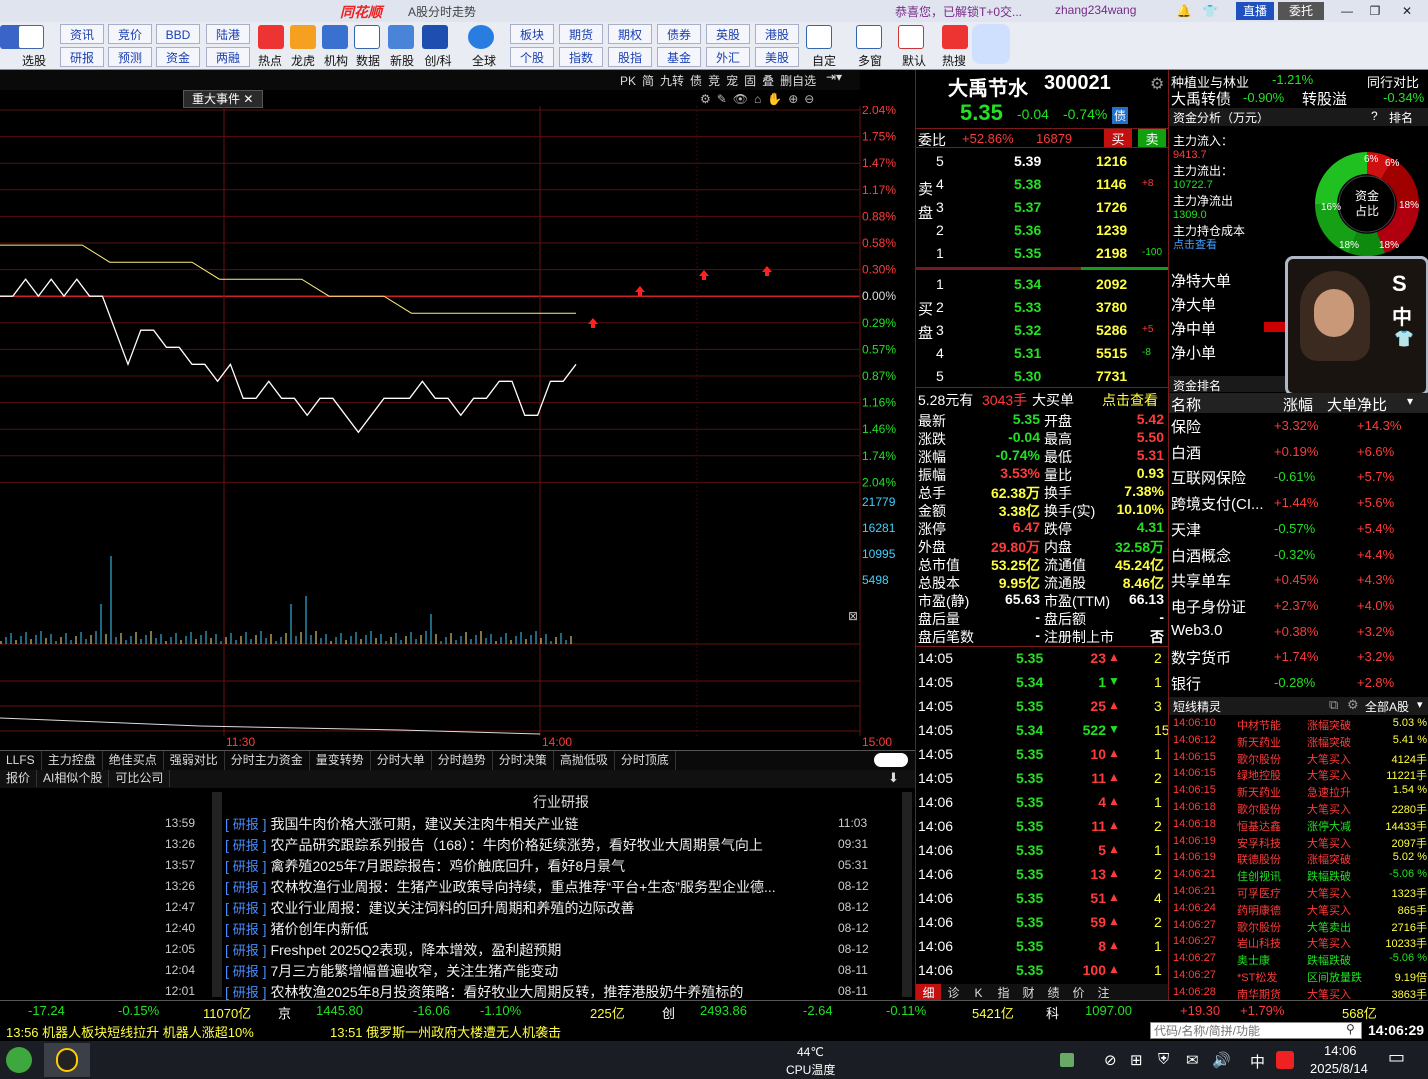  I want to click on tb-index: 指数, so click(581, 57).